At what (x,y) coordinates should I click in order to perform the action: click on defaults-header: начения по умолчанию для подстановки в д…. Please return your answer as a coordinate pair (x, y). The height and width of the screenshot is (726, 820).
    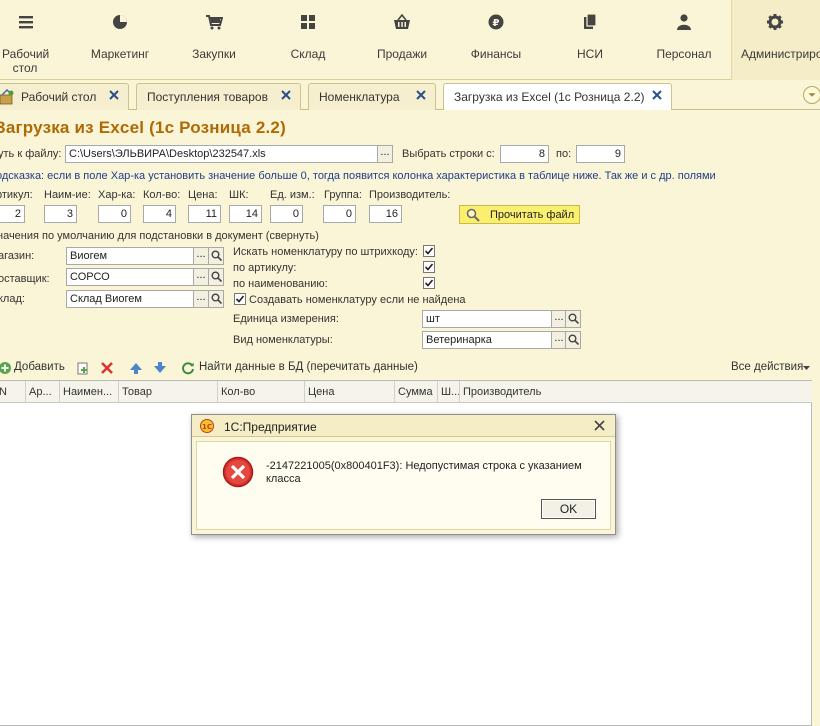
    Looking at the image, I should click on (159, 236).